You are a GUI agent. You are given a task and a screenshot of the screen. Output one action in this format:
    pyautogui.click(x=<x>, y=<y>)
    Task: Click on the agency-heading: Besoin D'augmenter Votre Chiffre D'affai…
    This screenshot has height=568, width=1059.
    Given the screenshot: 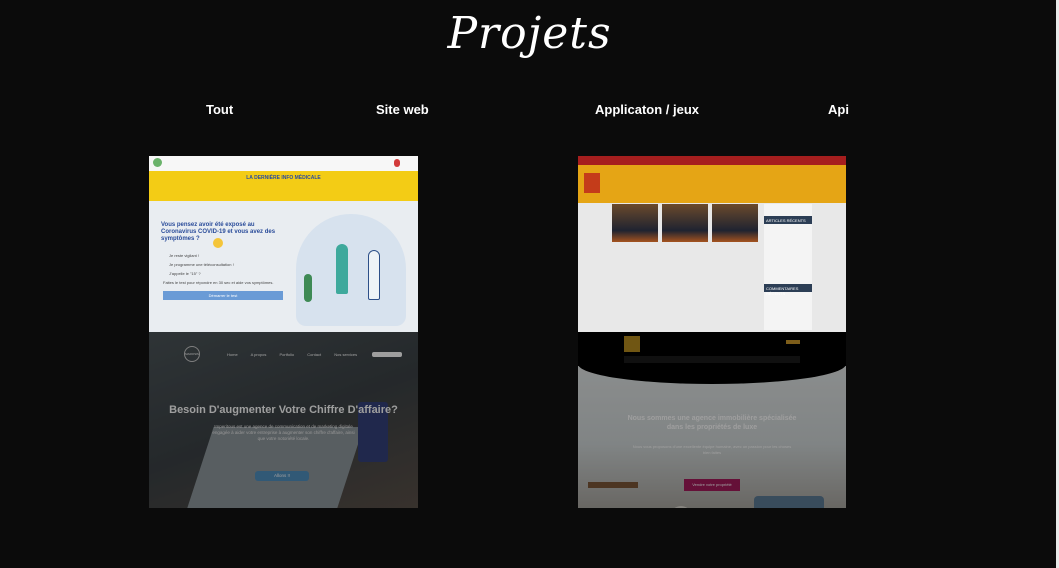 What is the action you would take?
    pyautogui.click(x=283, y=410)
    